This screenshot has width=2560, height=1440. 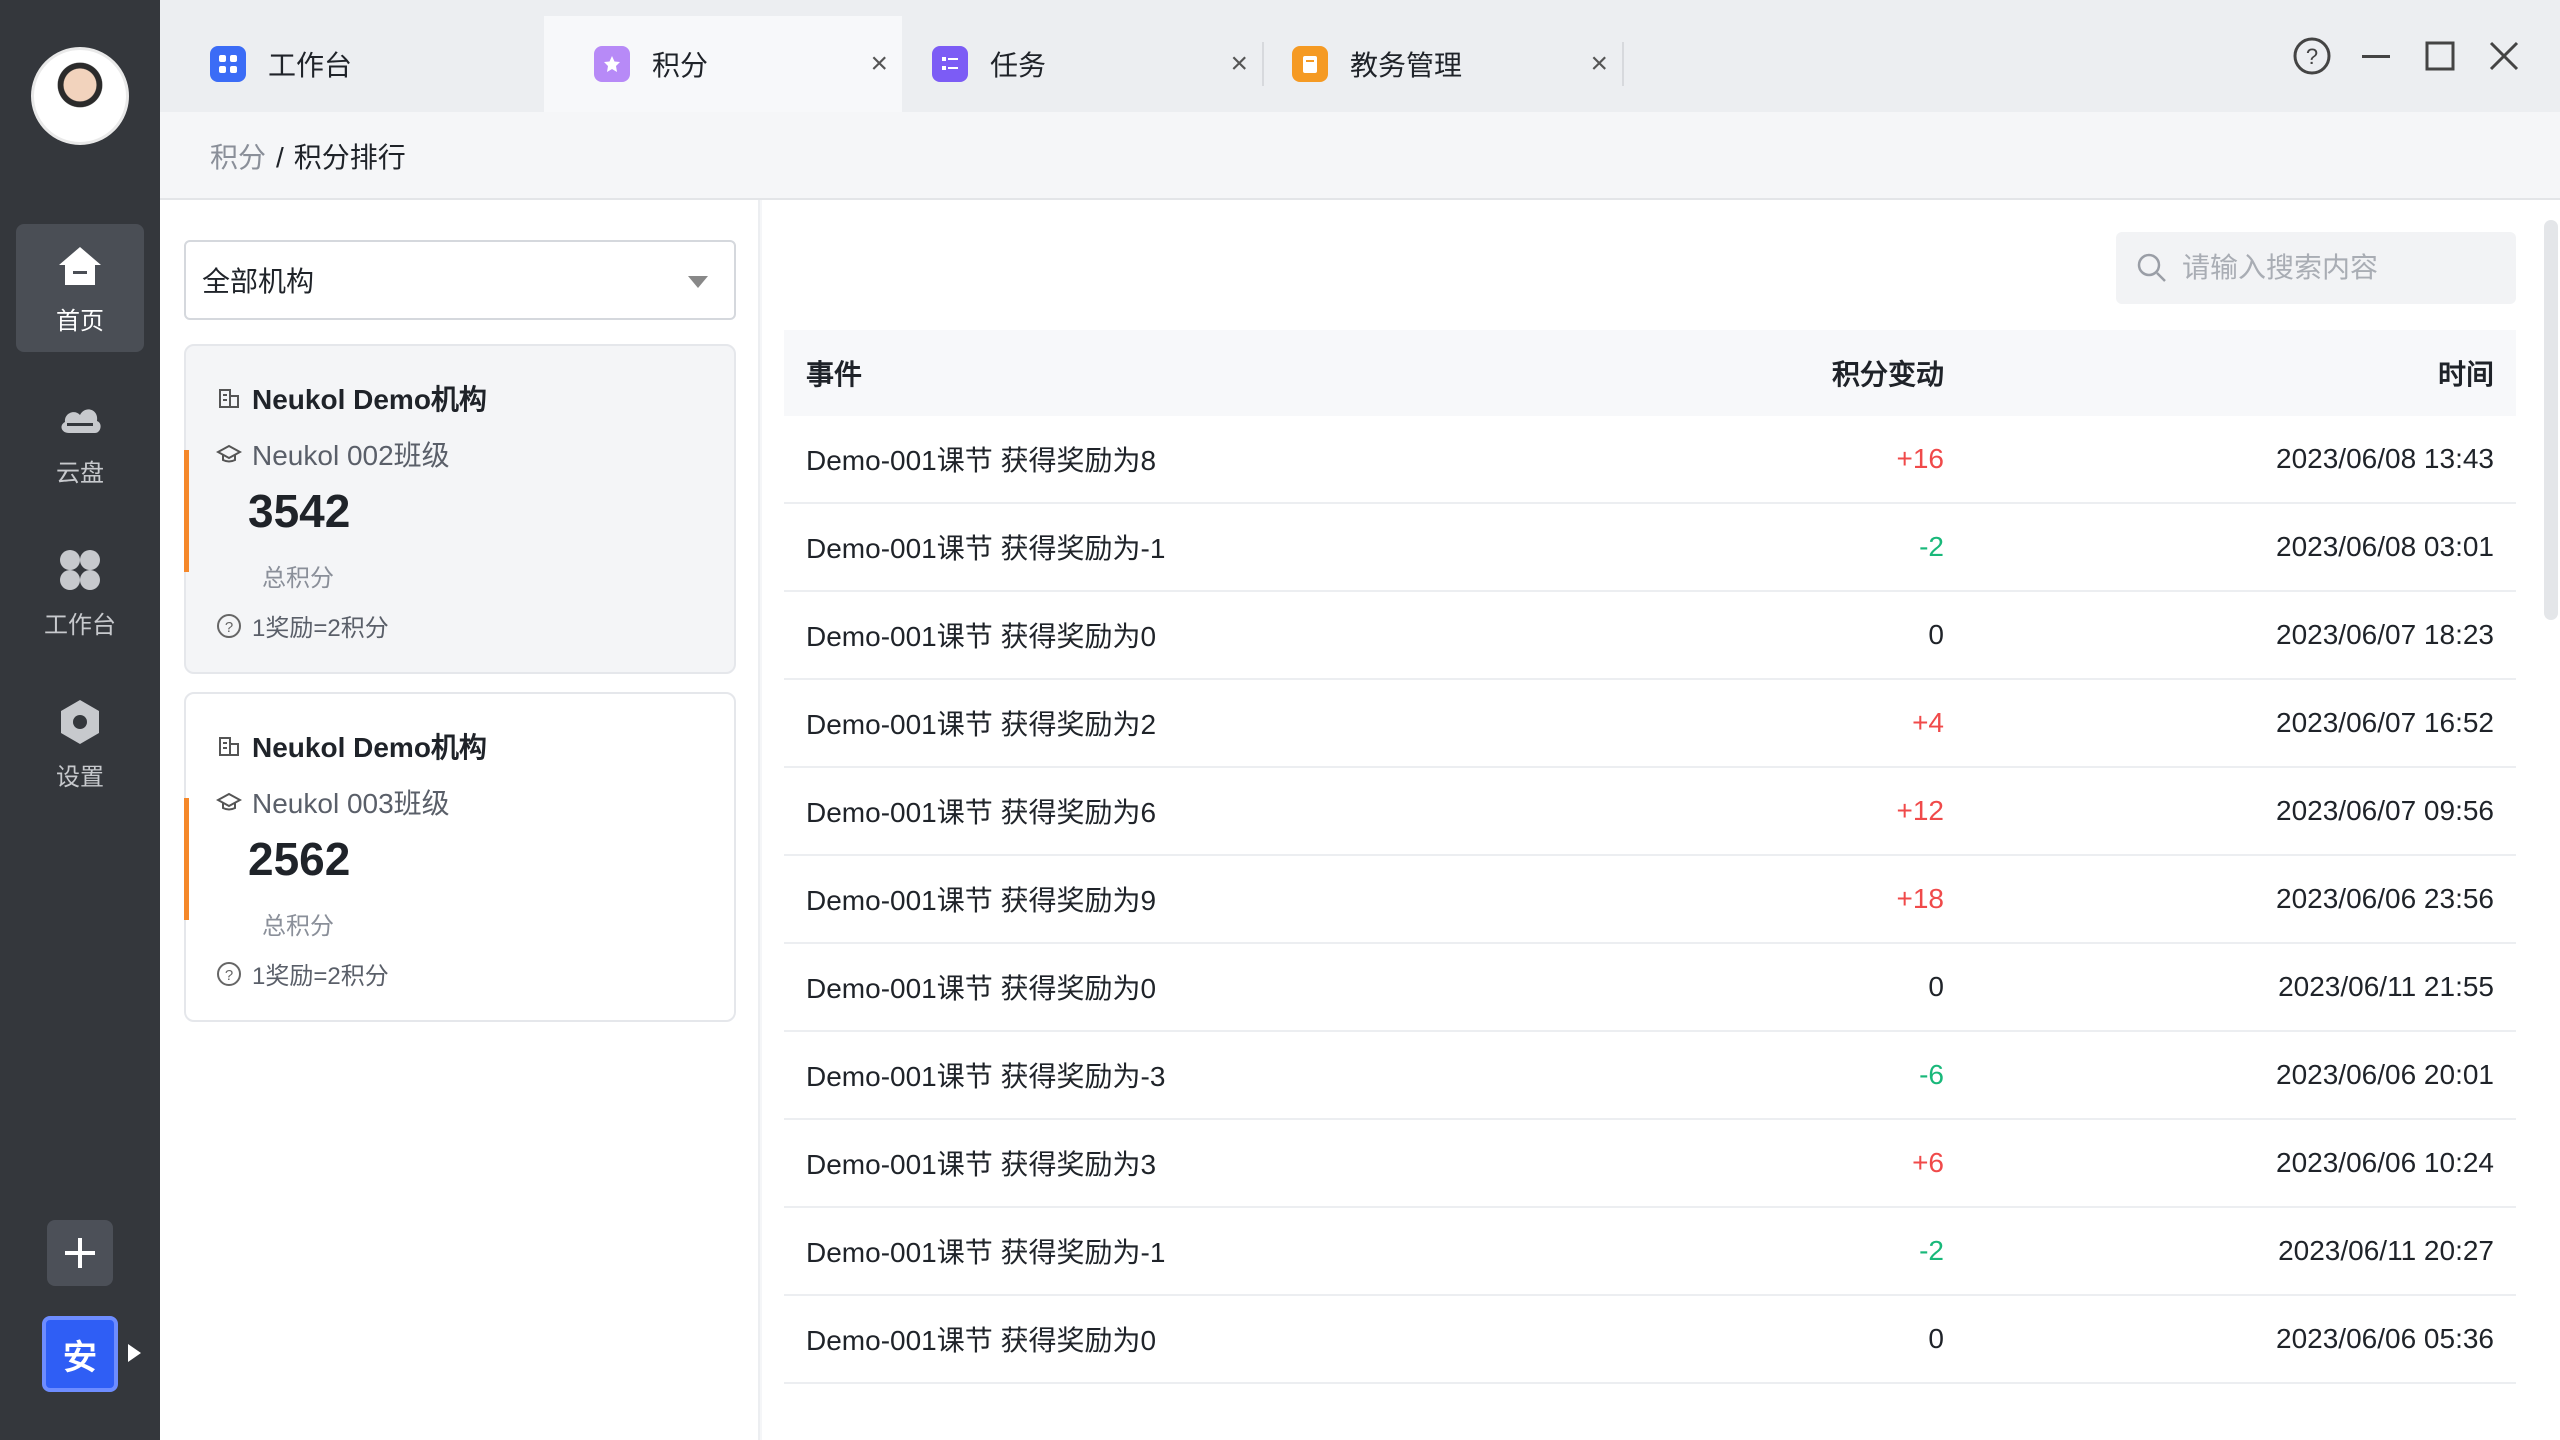 I want to click on close-window-icon, so click(x=2504, y=56).